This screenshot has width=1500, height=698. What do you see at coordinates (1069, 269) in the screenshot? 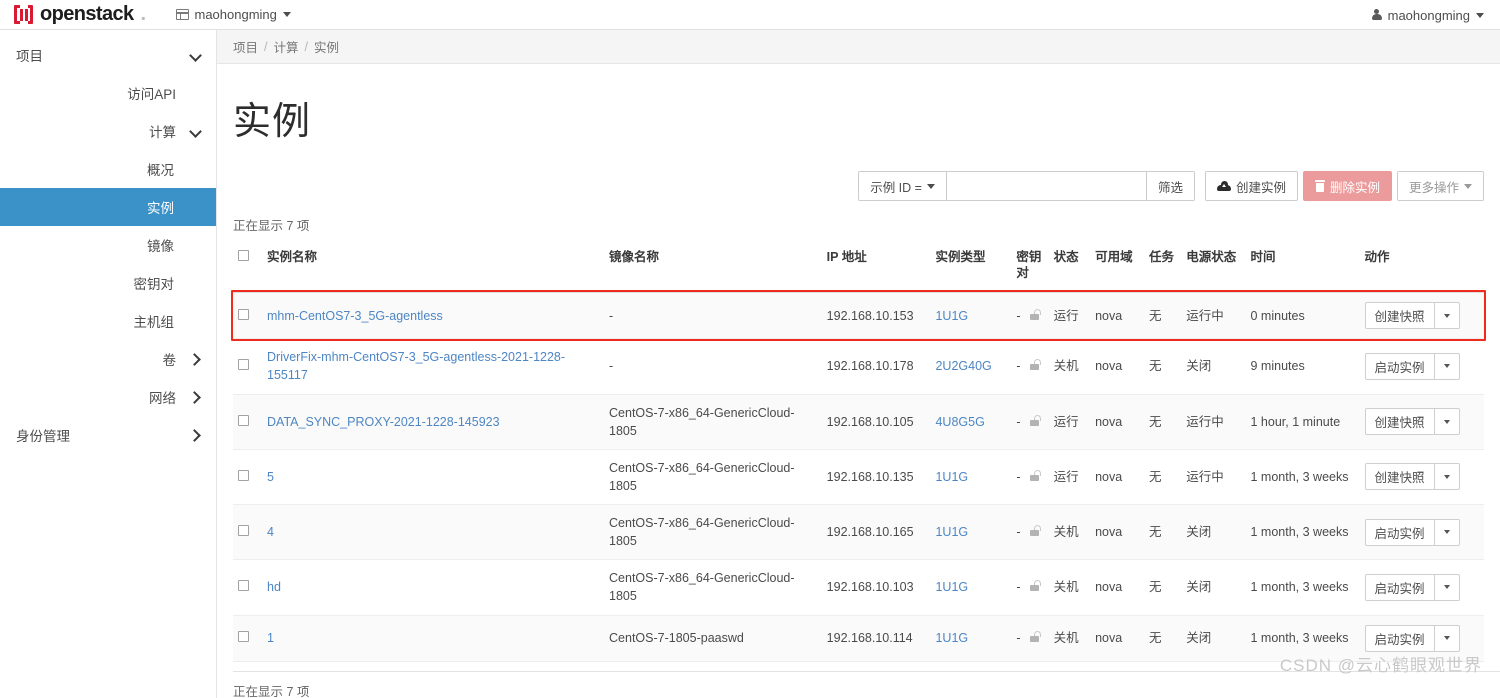
I see `header-status: 状态` at bounding box center [1069, 269].